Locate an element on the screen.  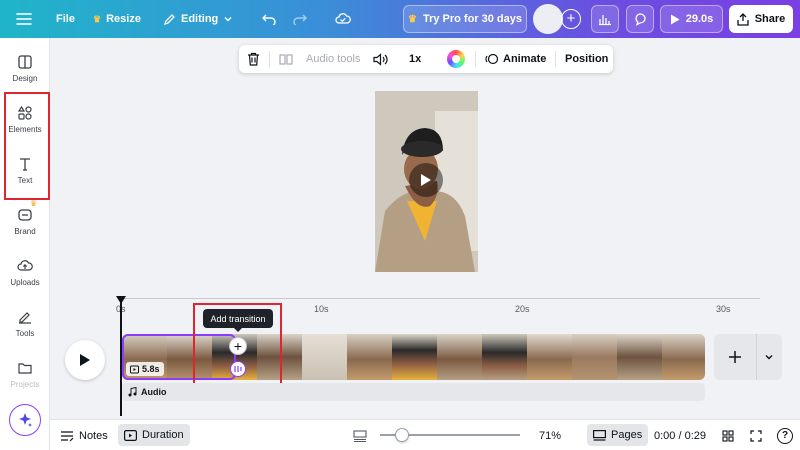
speed-label: 1x is located at coordinates (415, 59).